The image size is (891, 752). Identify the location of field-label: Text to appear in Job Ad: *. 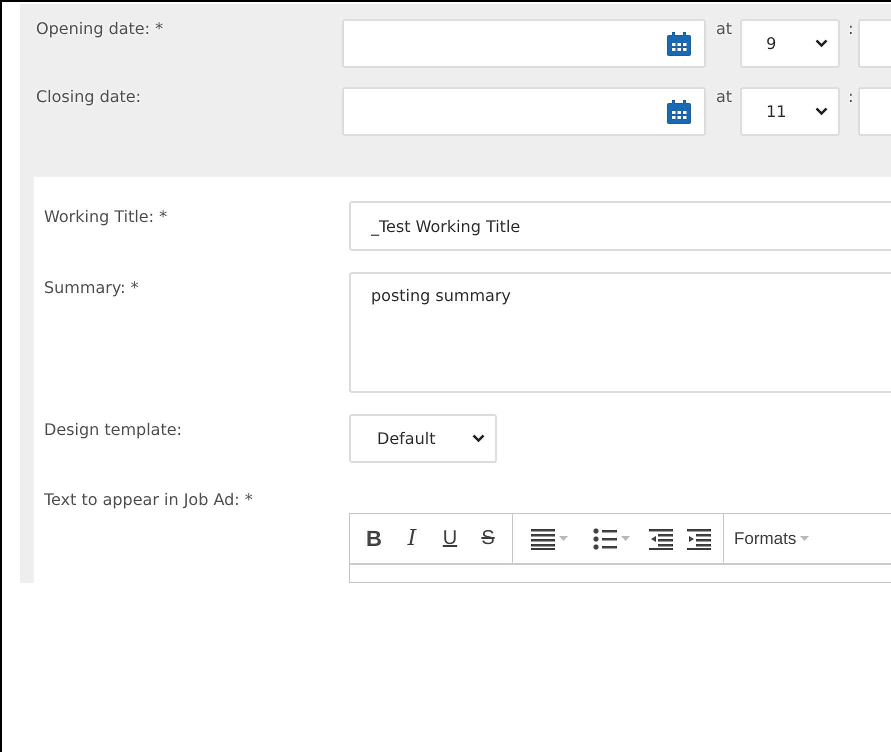
(149, 499).